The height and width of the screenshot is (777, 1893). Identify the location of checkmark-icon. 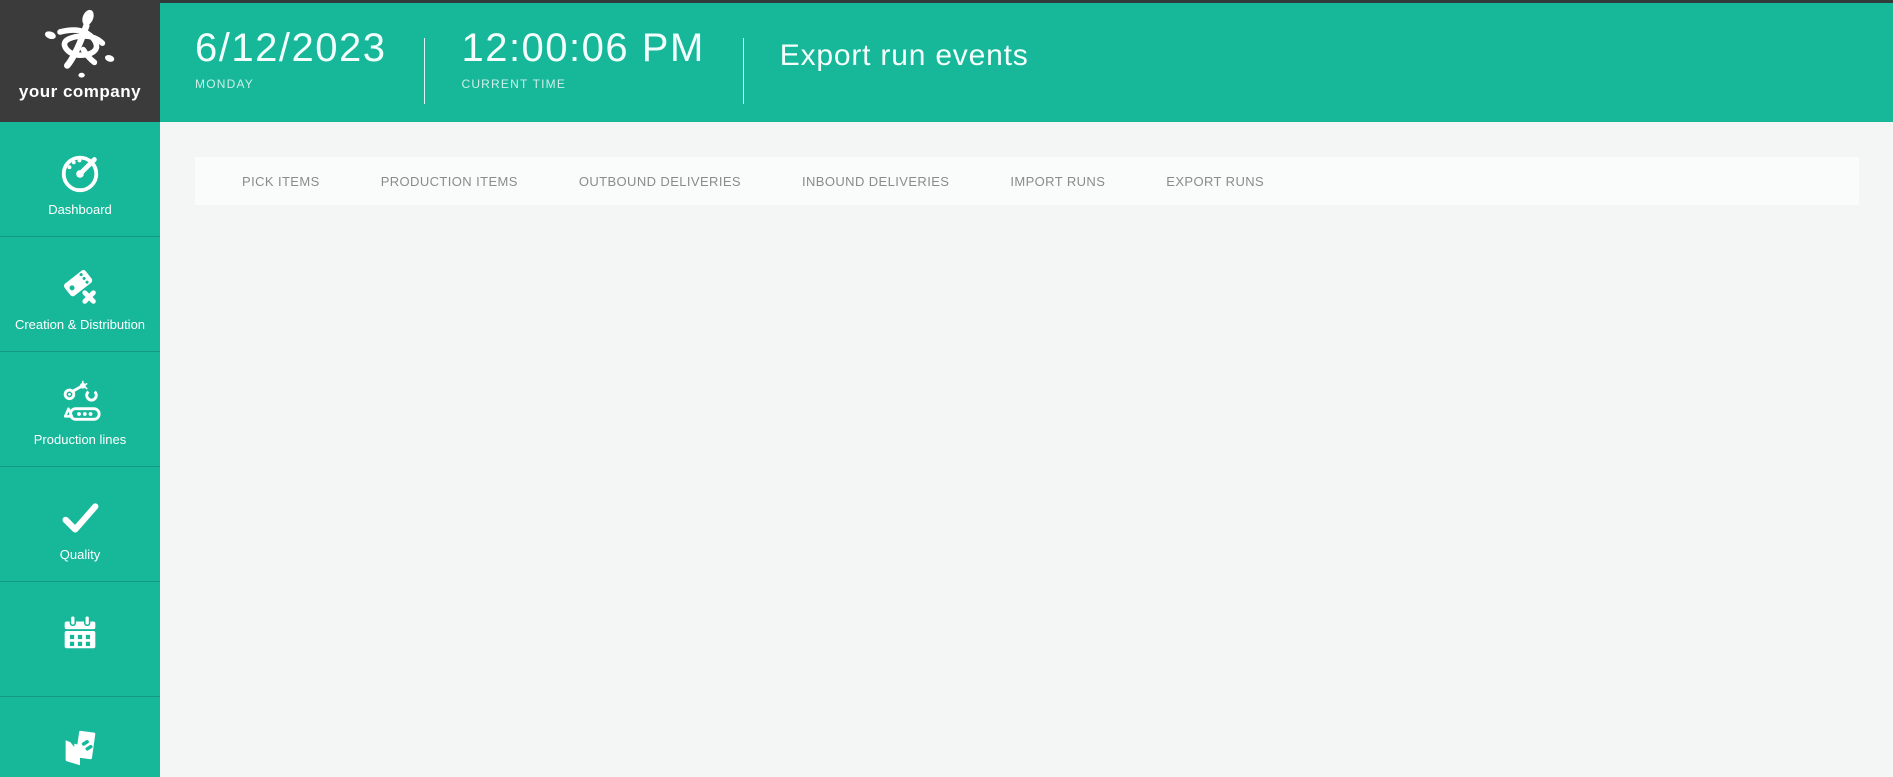
(80, 518).